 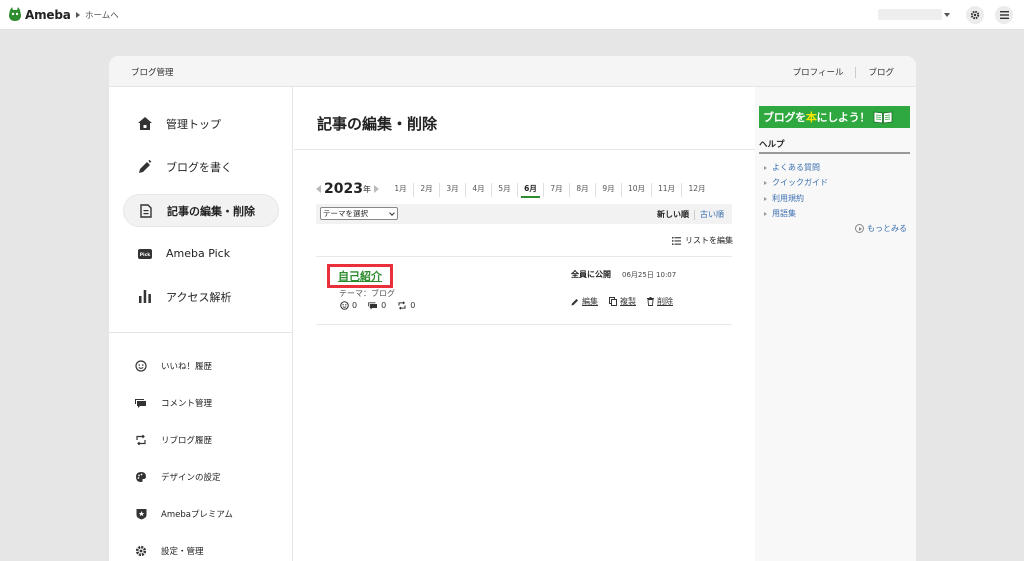 I want to click on year-suffix: 年, so click(x=366, y=189).